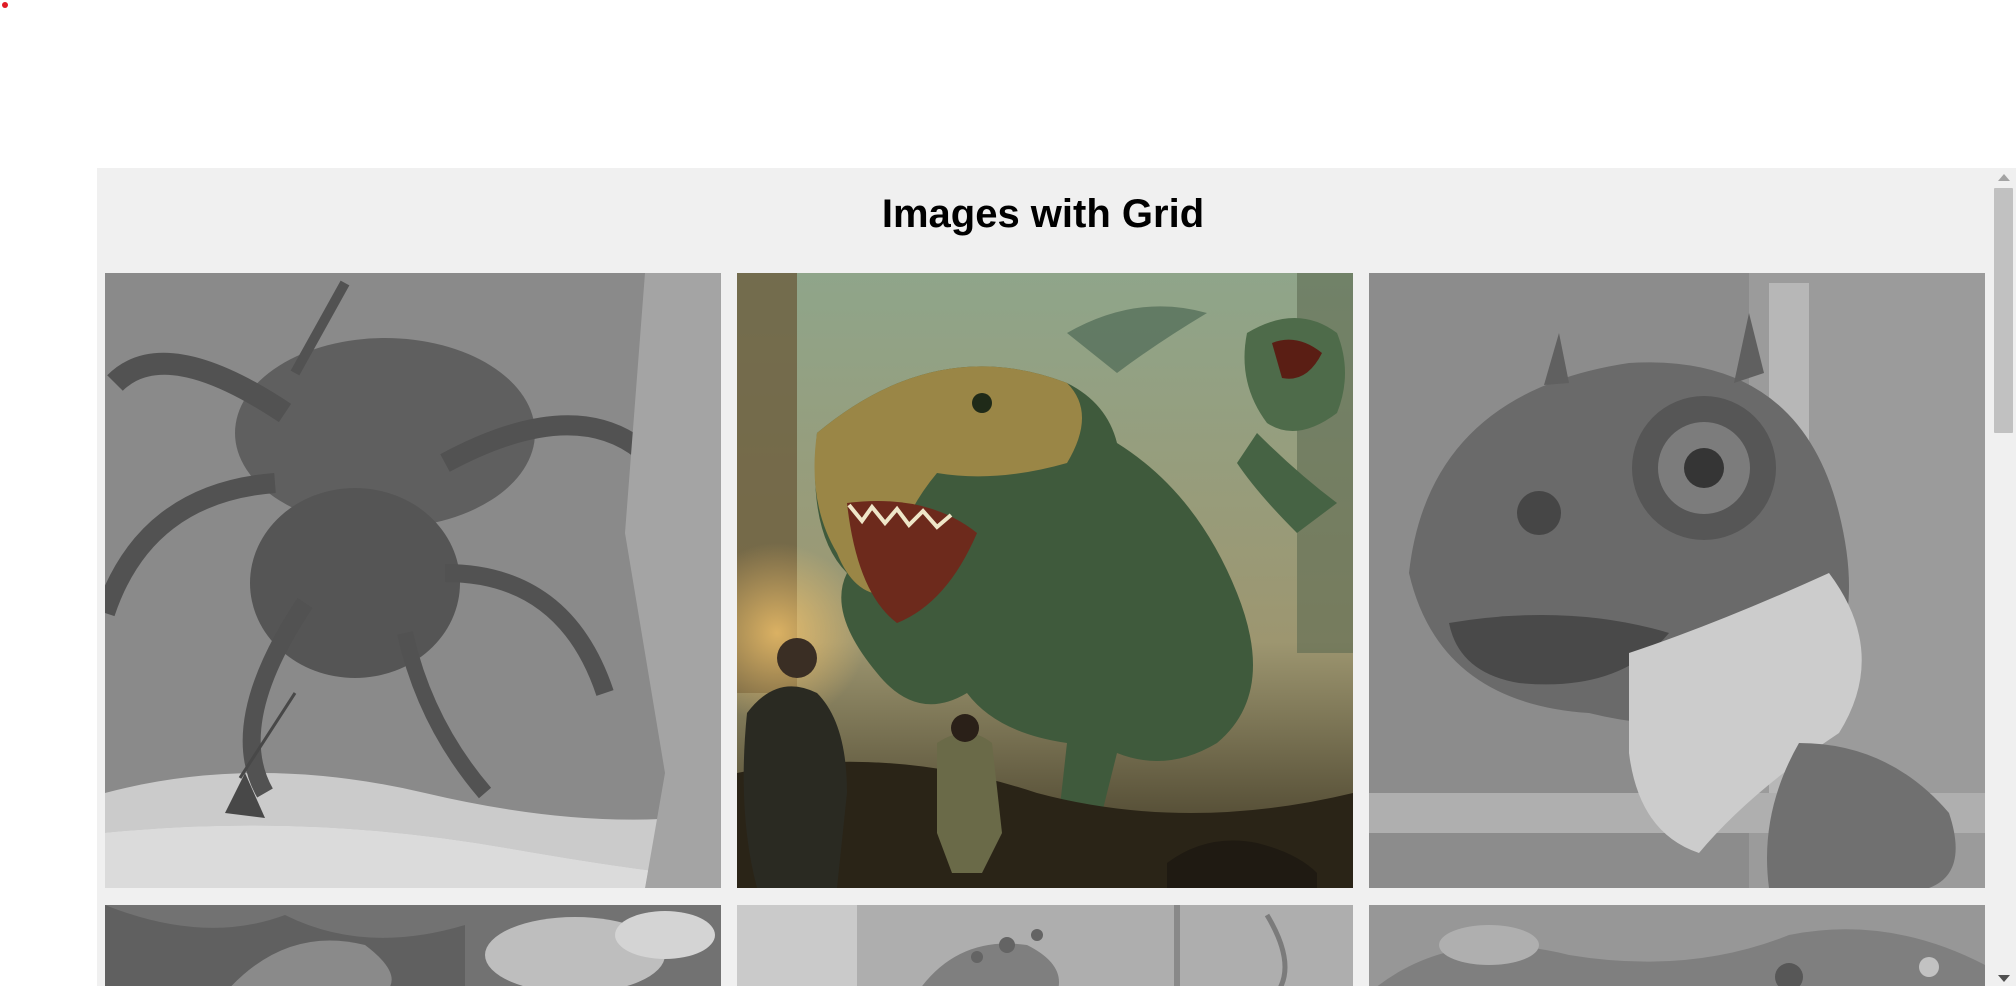 This screenshot has width=2016, height=986. Describe the element at coordinates (2003, 310) in the screenshot. I see `scrollbar-thumb` at that location.